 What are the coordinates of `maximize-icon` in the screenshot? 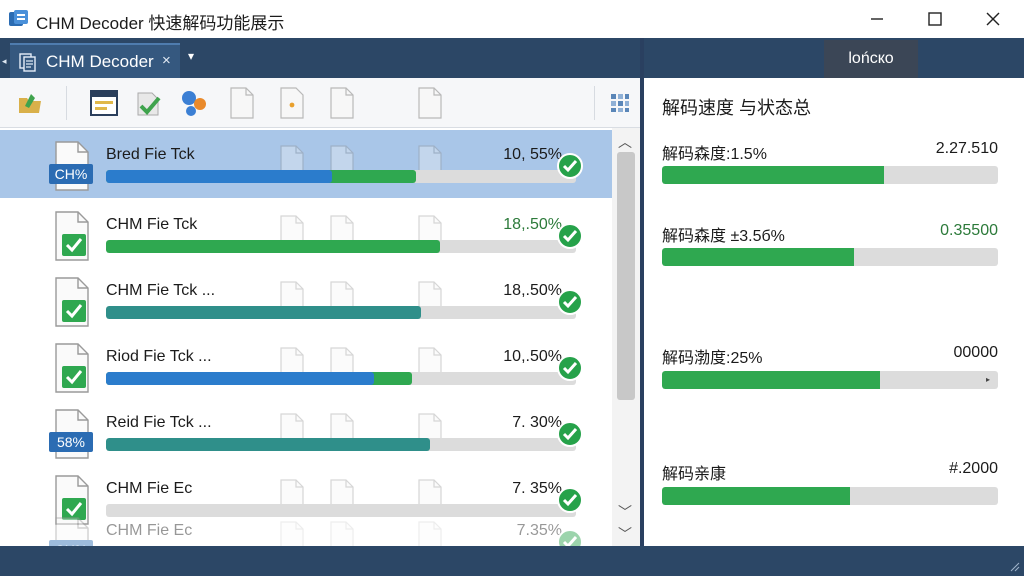 It's located at (935, 19).